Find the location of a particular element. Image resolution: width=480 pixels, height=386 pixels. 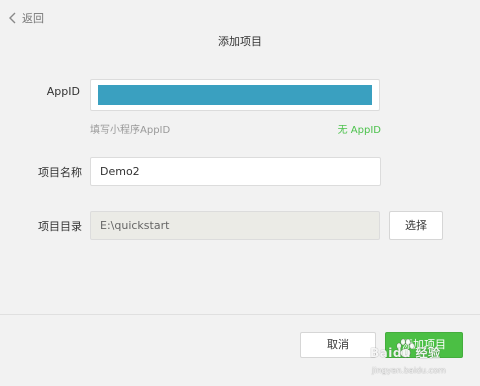

back-button: 返回 is located at coordinates (26, 18).